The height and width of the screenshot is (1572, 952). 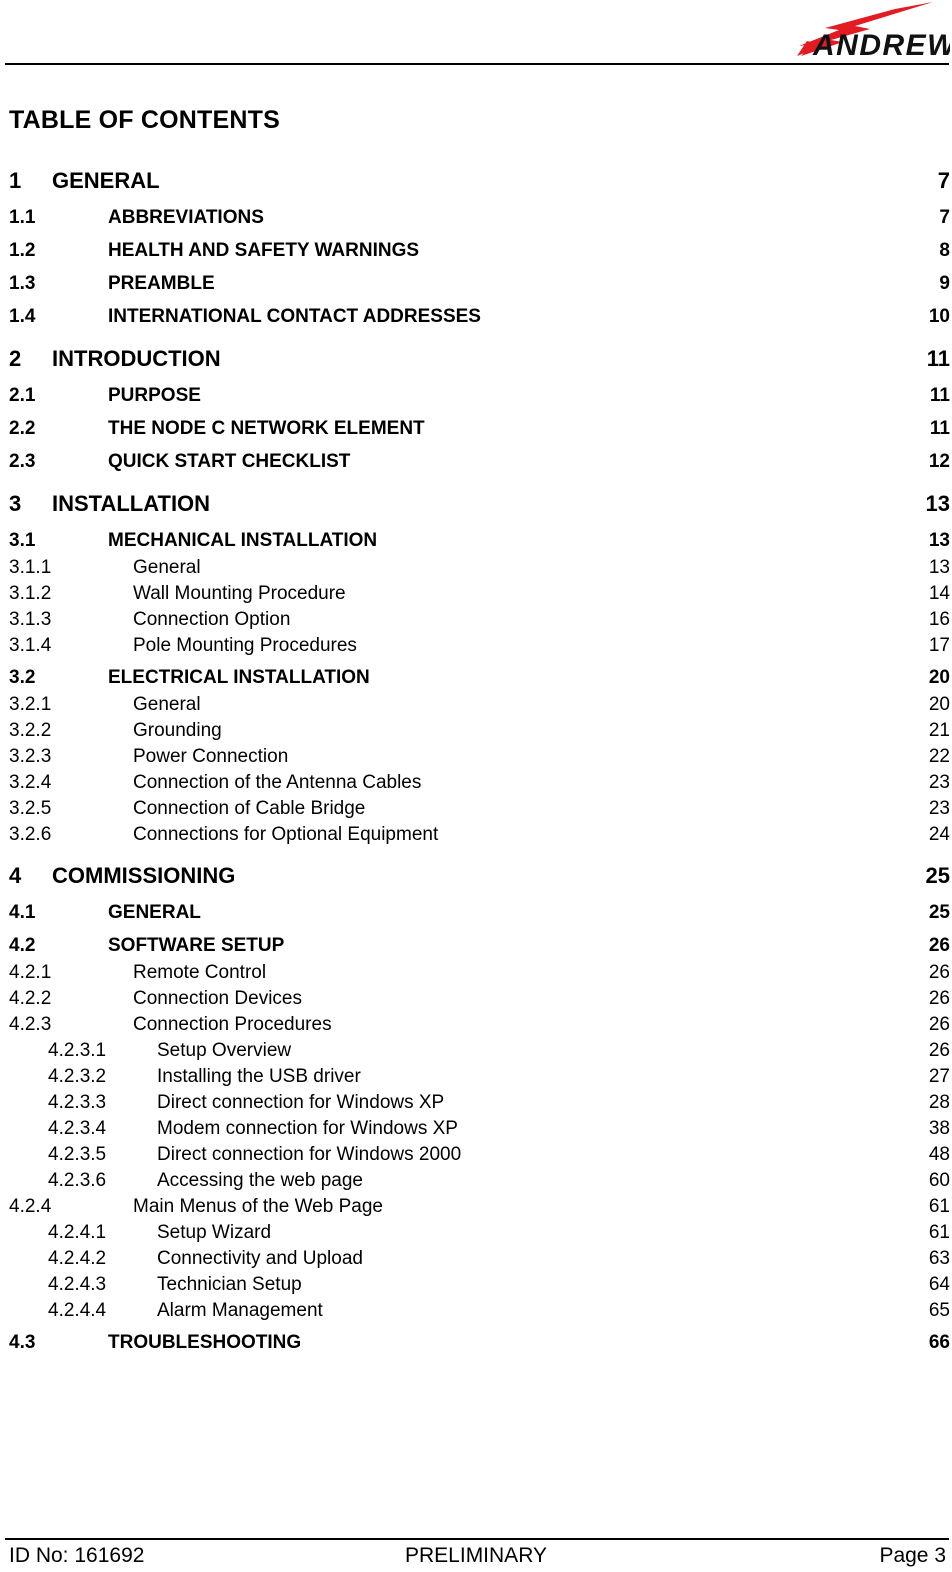 I want to click on page-title: TABLE OF CONTENTS, so click(x=144, y=120).